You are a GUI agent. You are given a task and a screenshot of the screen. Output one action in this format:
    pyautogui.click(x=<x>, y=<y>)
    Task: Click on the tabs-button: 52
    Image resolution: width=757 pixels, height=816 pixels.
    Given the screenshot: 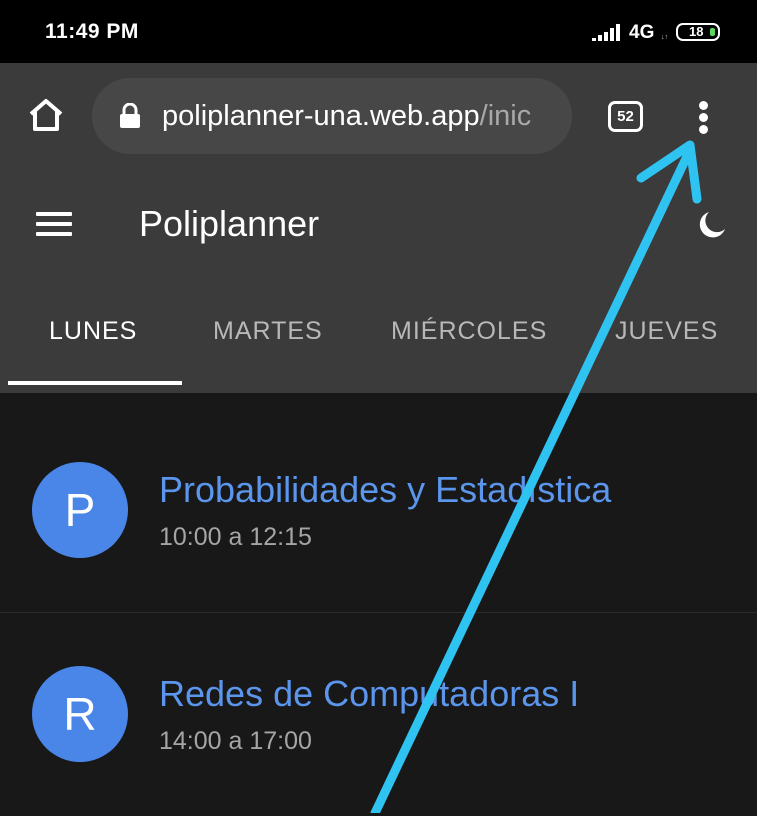 What is the action you would take?
    pyautogui.click(x=625, y=116)
    